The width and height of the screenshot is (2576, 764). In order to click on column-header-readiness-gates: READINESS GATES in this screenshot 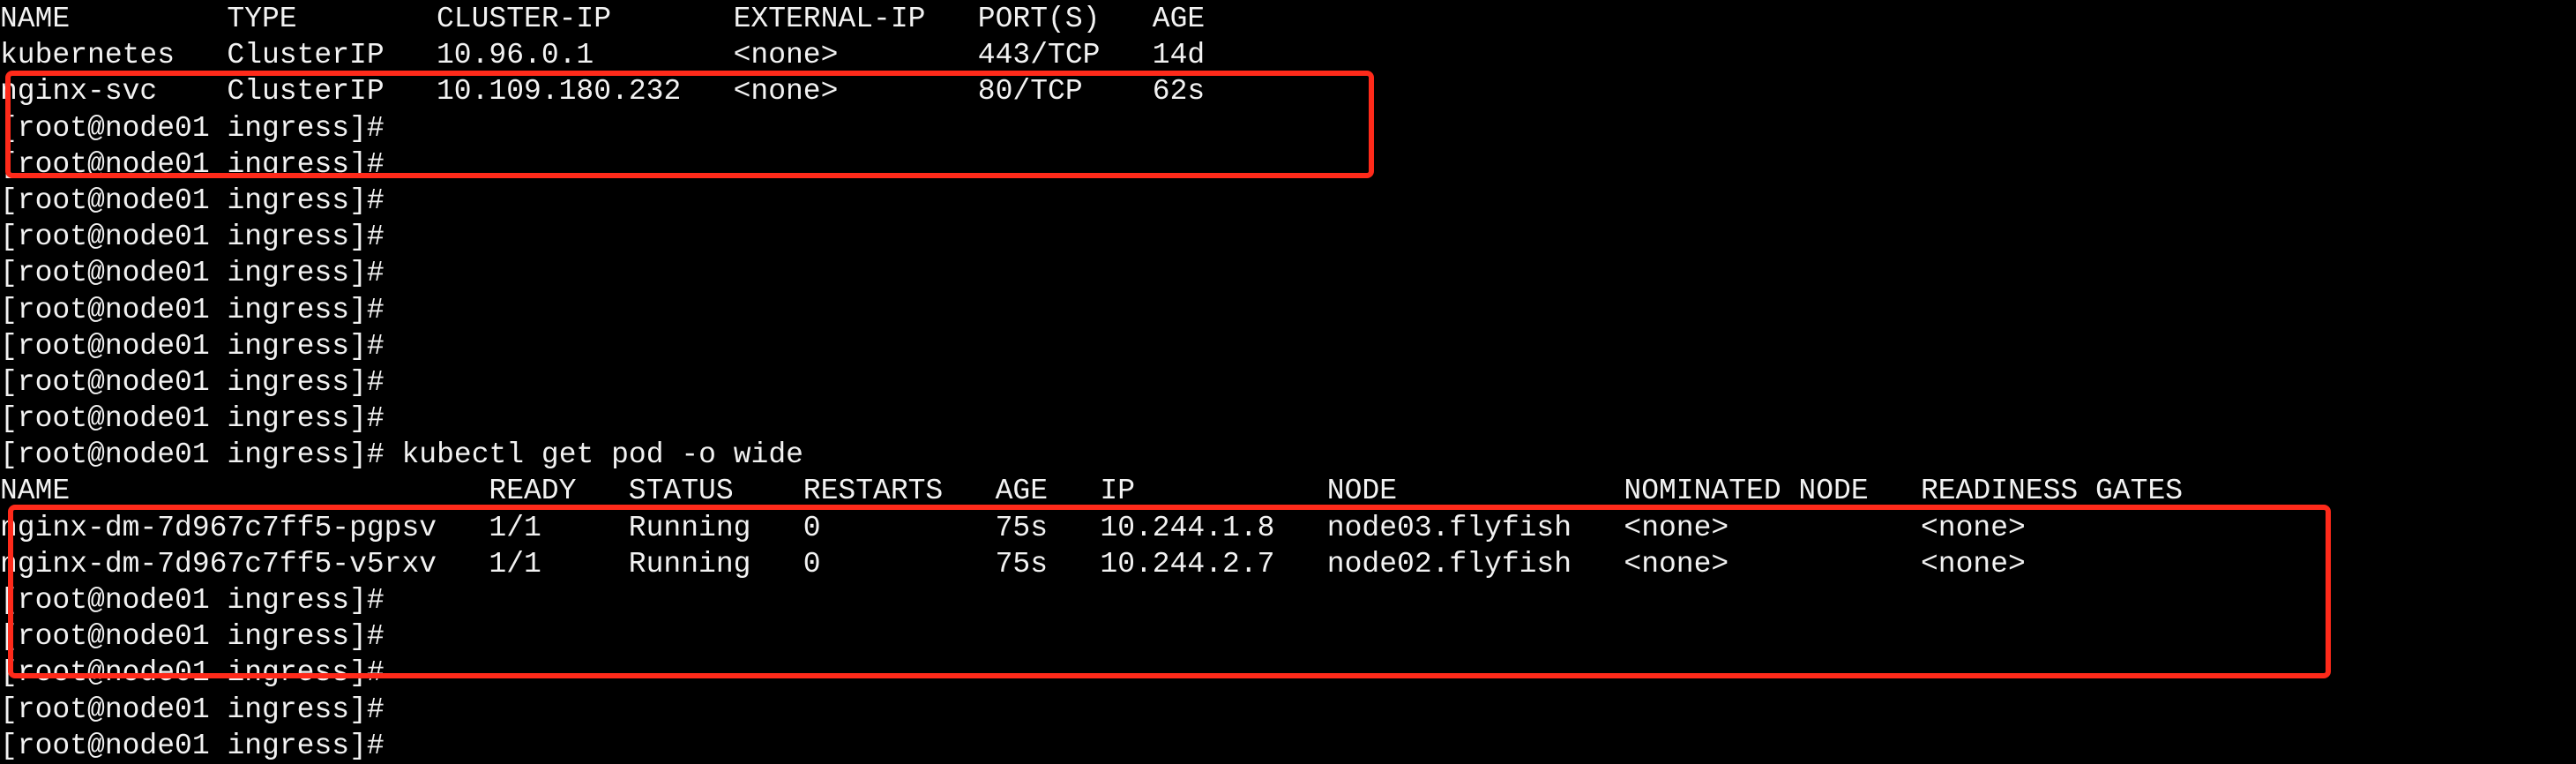, I will do `click(2052, 491)`.